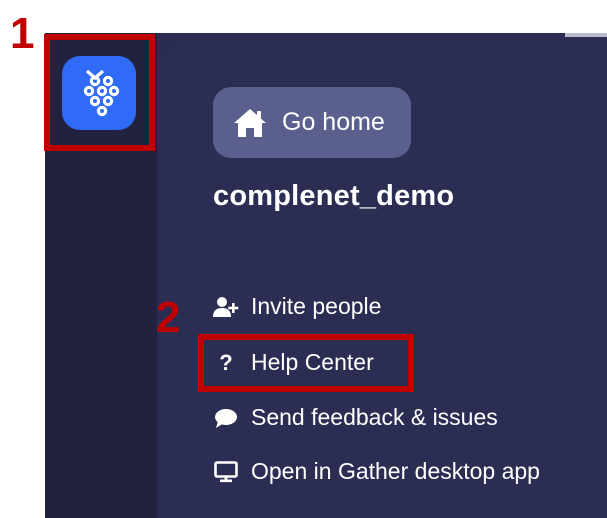 The image size is (607, 518). Describe the element at coordinates (22, 33) in the screenshot. I see `annotation-number-1: 1` at that location.